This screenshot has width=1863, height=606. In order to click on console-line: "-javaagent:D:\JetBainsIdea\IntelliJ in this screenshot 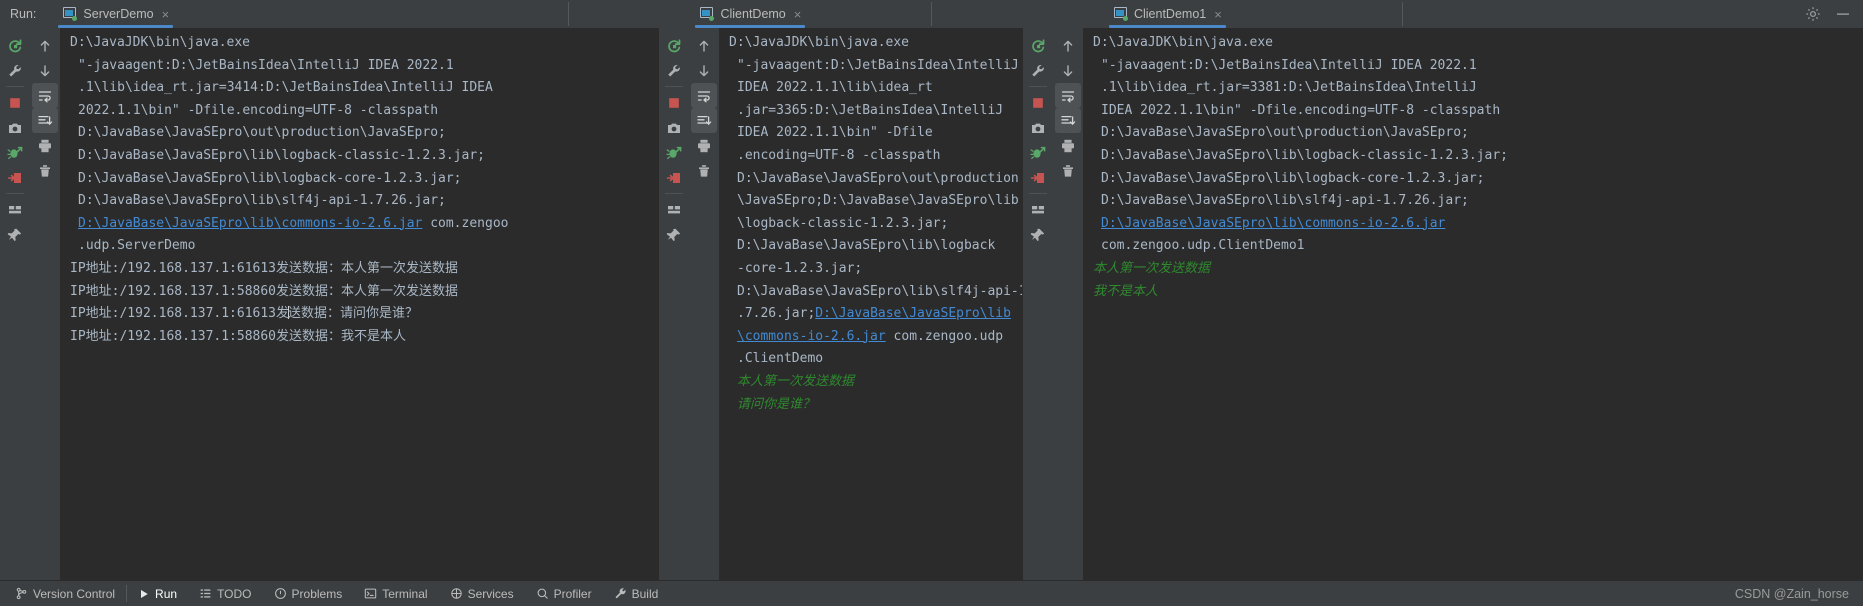, I will do `click(878, 65)`.